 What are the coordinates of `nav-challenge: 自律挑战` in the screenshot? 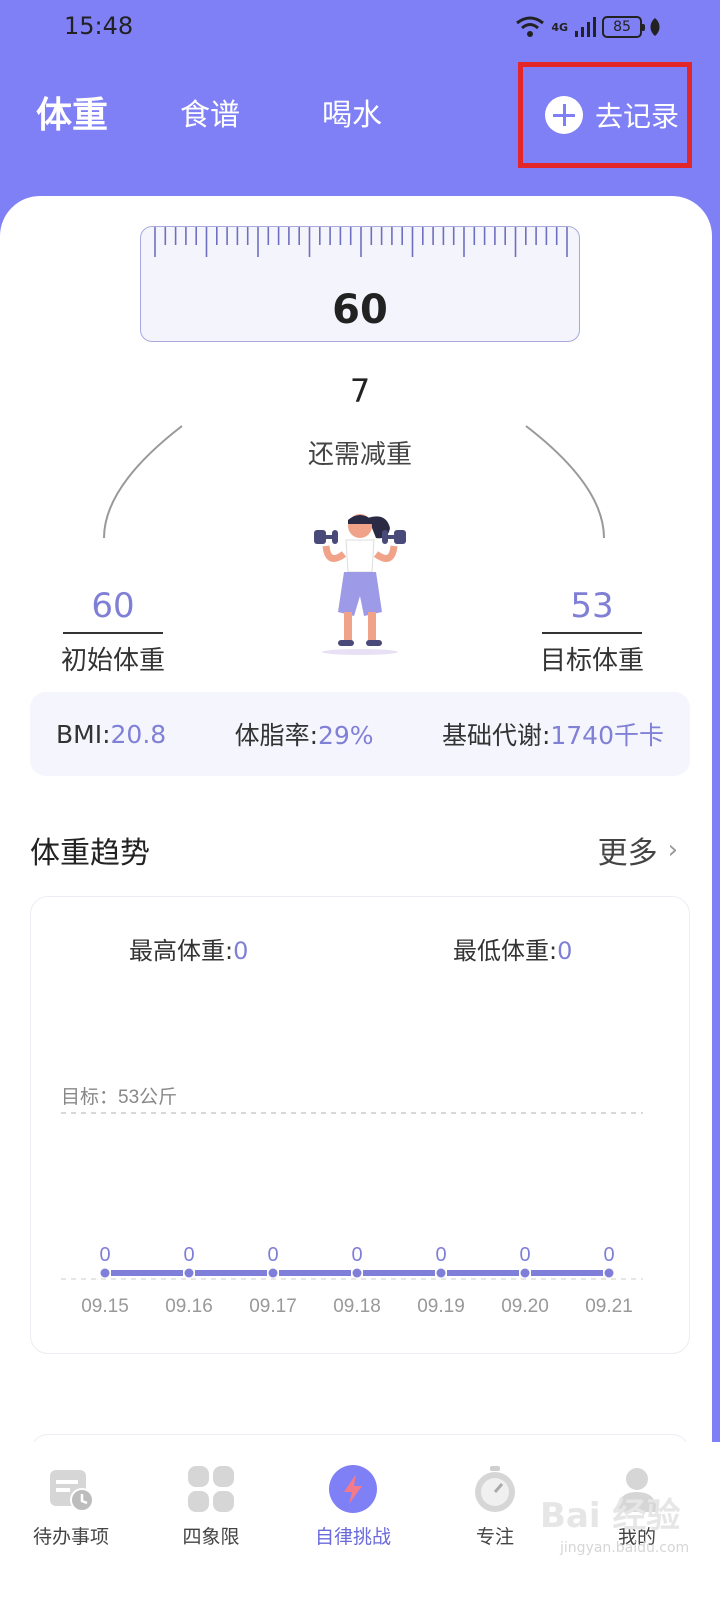 It's located at (353, 1506).